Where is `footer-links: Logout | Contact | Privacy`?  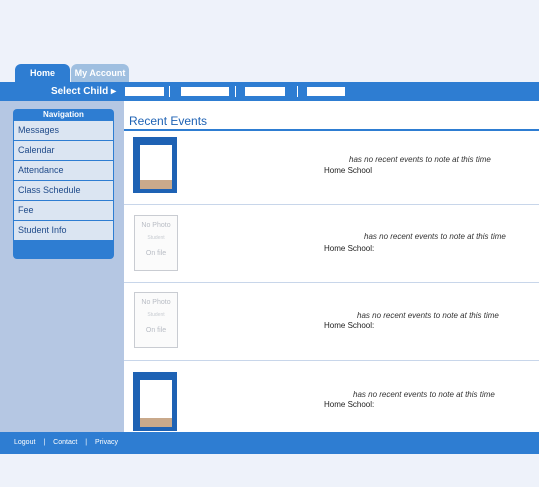 footer-links: Logout | Contact | Privacy is located at coordinates (69, 443).